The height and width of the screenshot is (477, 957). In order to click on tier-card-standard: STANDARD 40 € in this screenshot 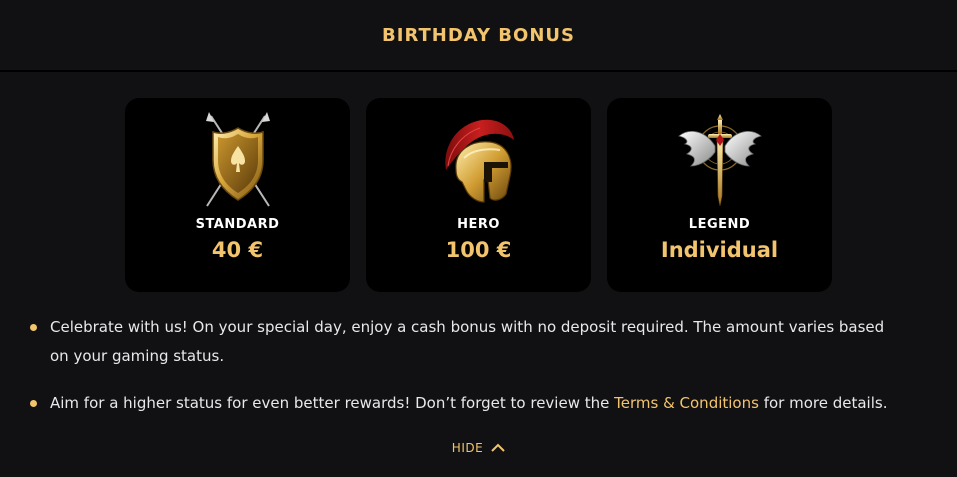, I will do `click(237, 195)`.